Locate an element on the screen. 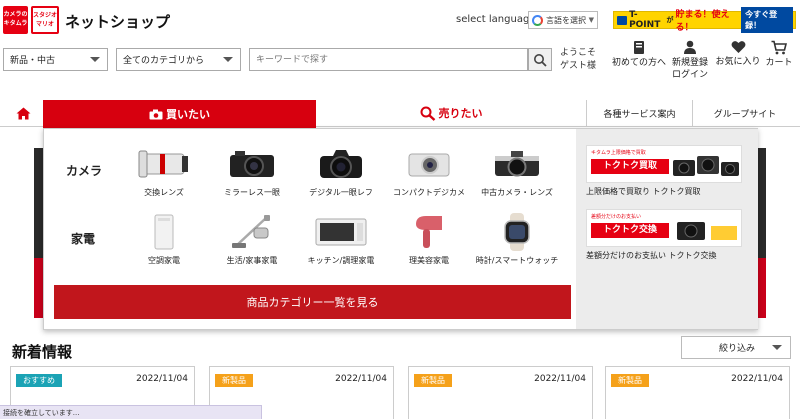 The width and height of the screenshot is (800, 419). register-login-link: 新規登録 ログイン is located at coordinates (690, 60).